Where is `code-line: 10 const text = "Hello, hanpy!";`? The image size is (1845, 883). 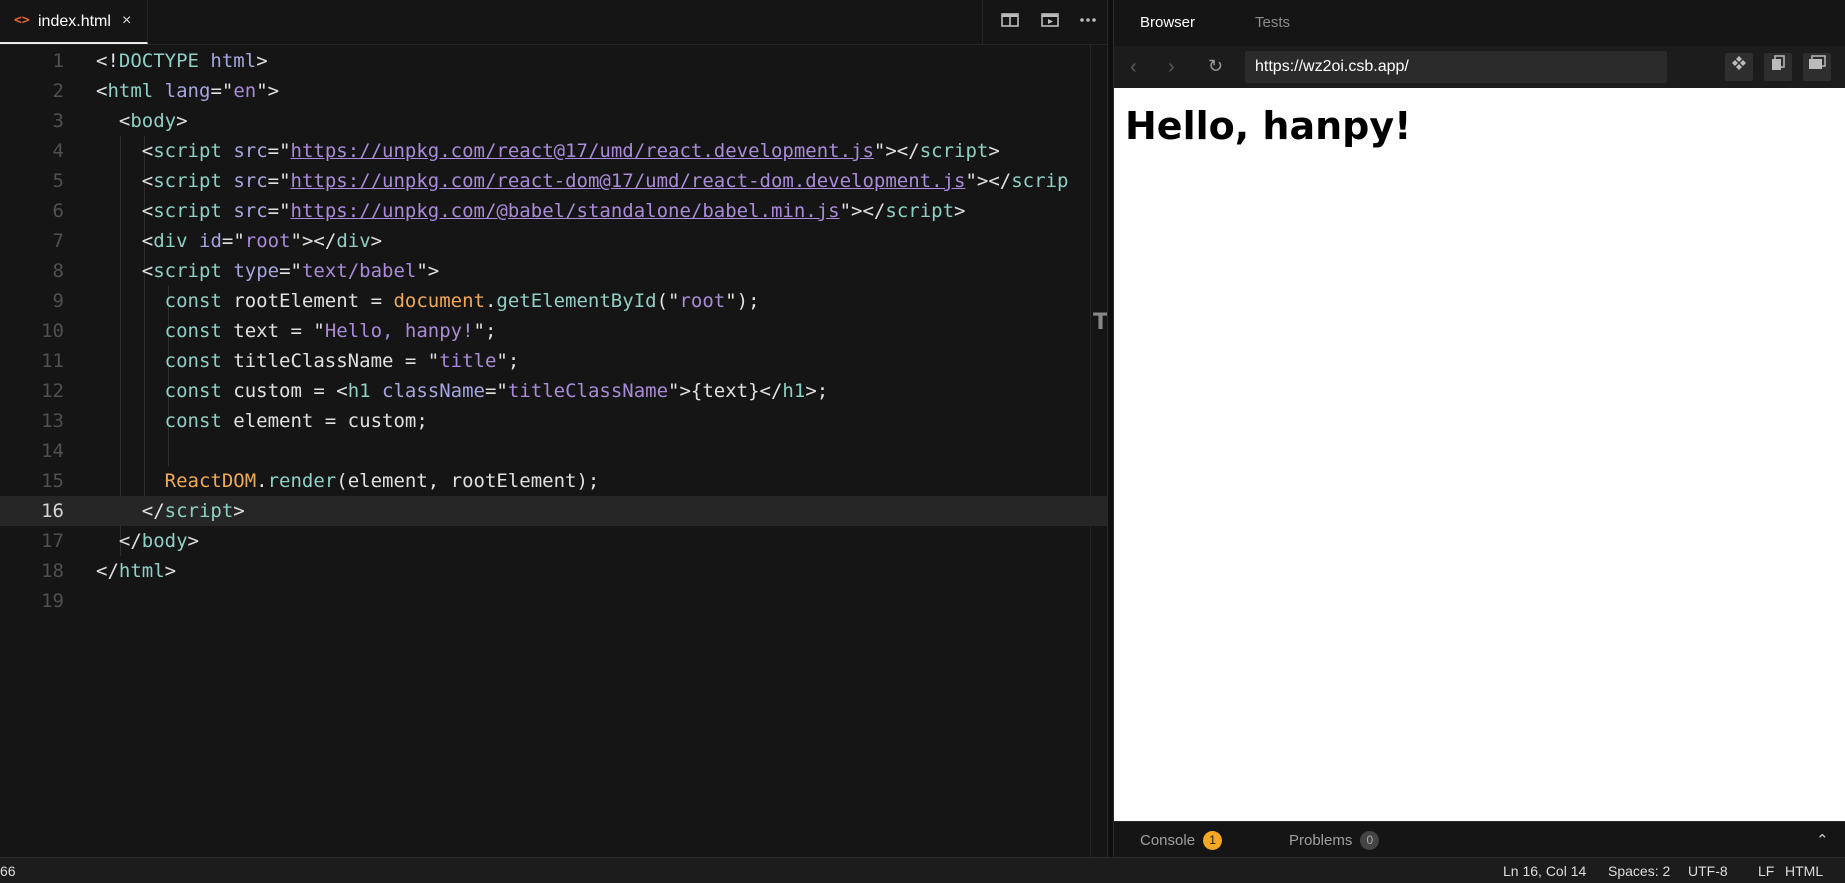 code-line: 10 const text = "Hello, hanpy!"; is located at coordinates (554, 331).